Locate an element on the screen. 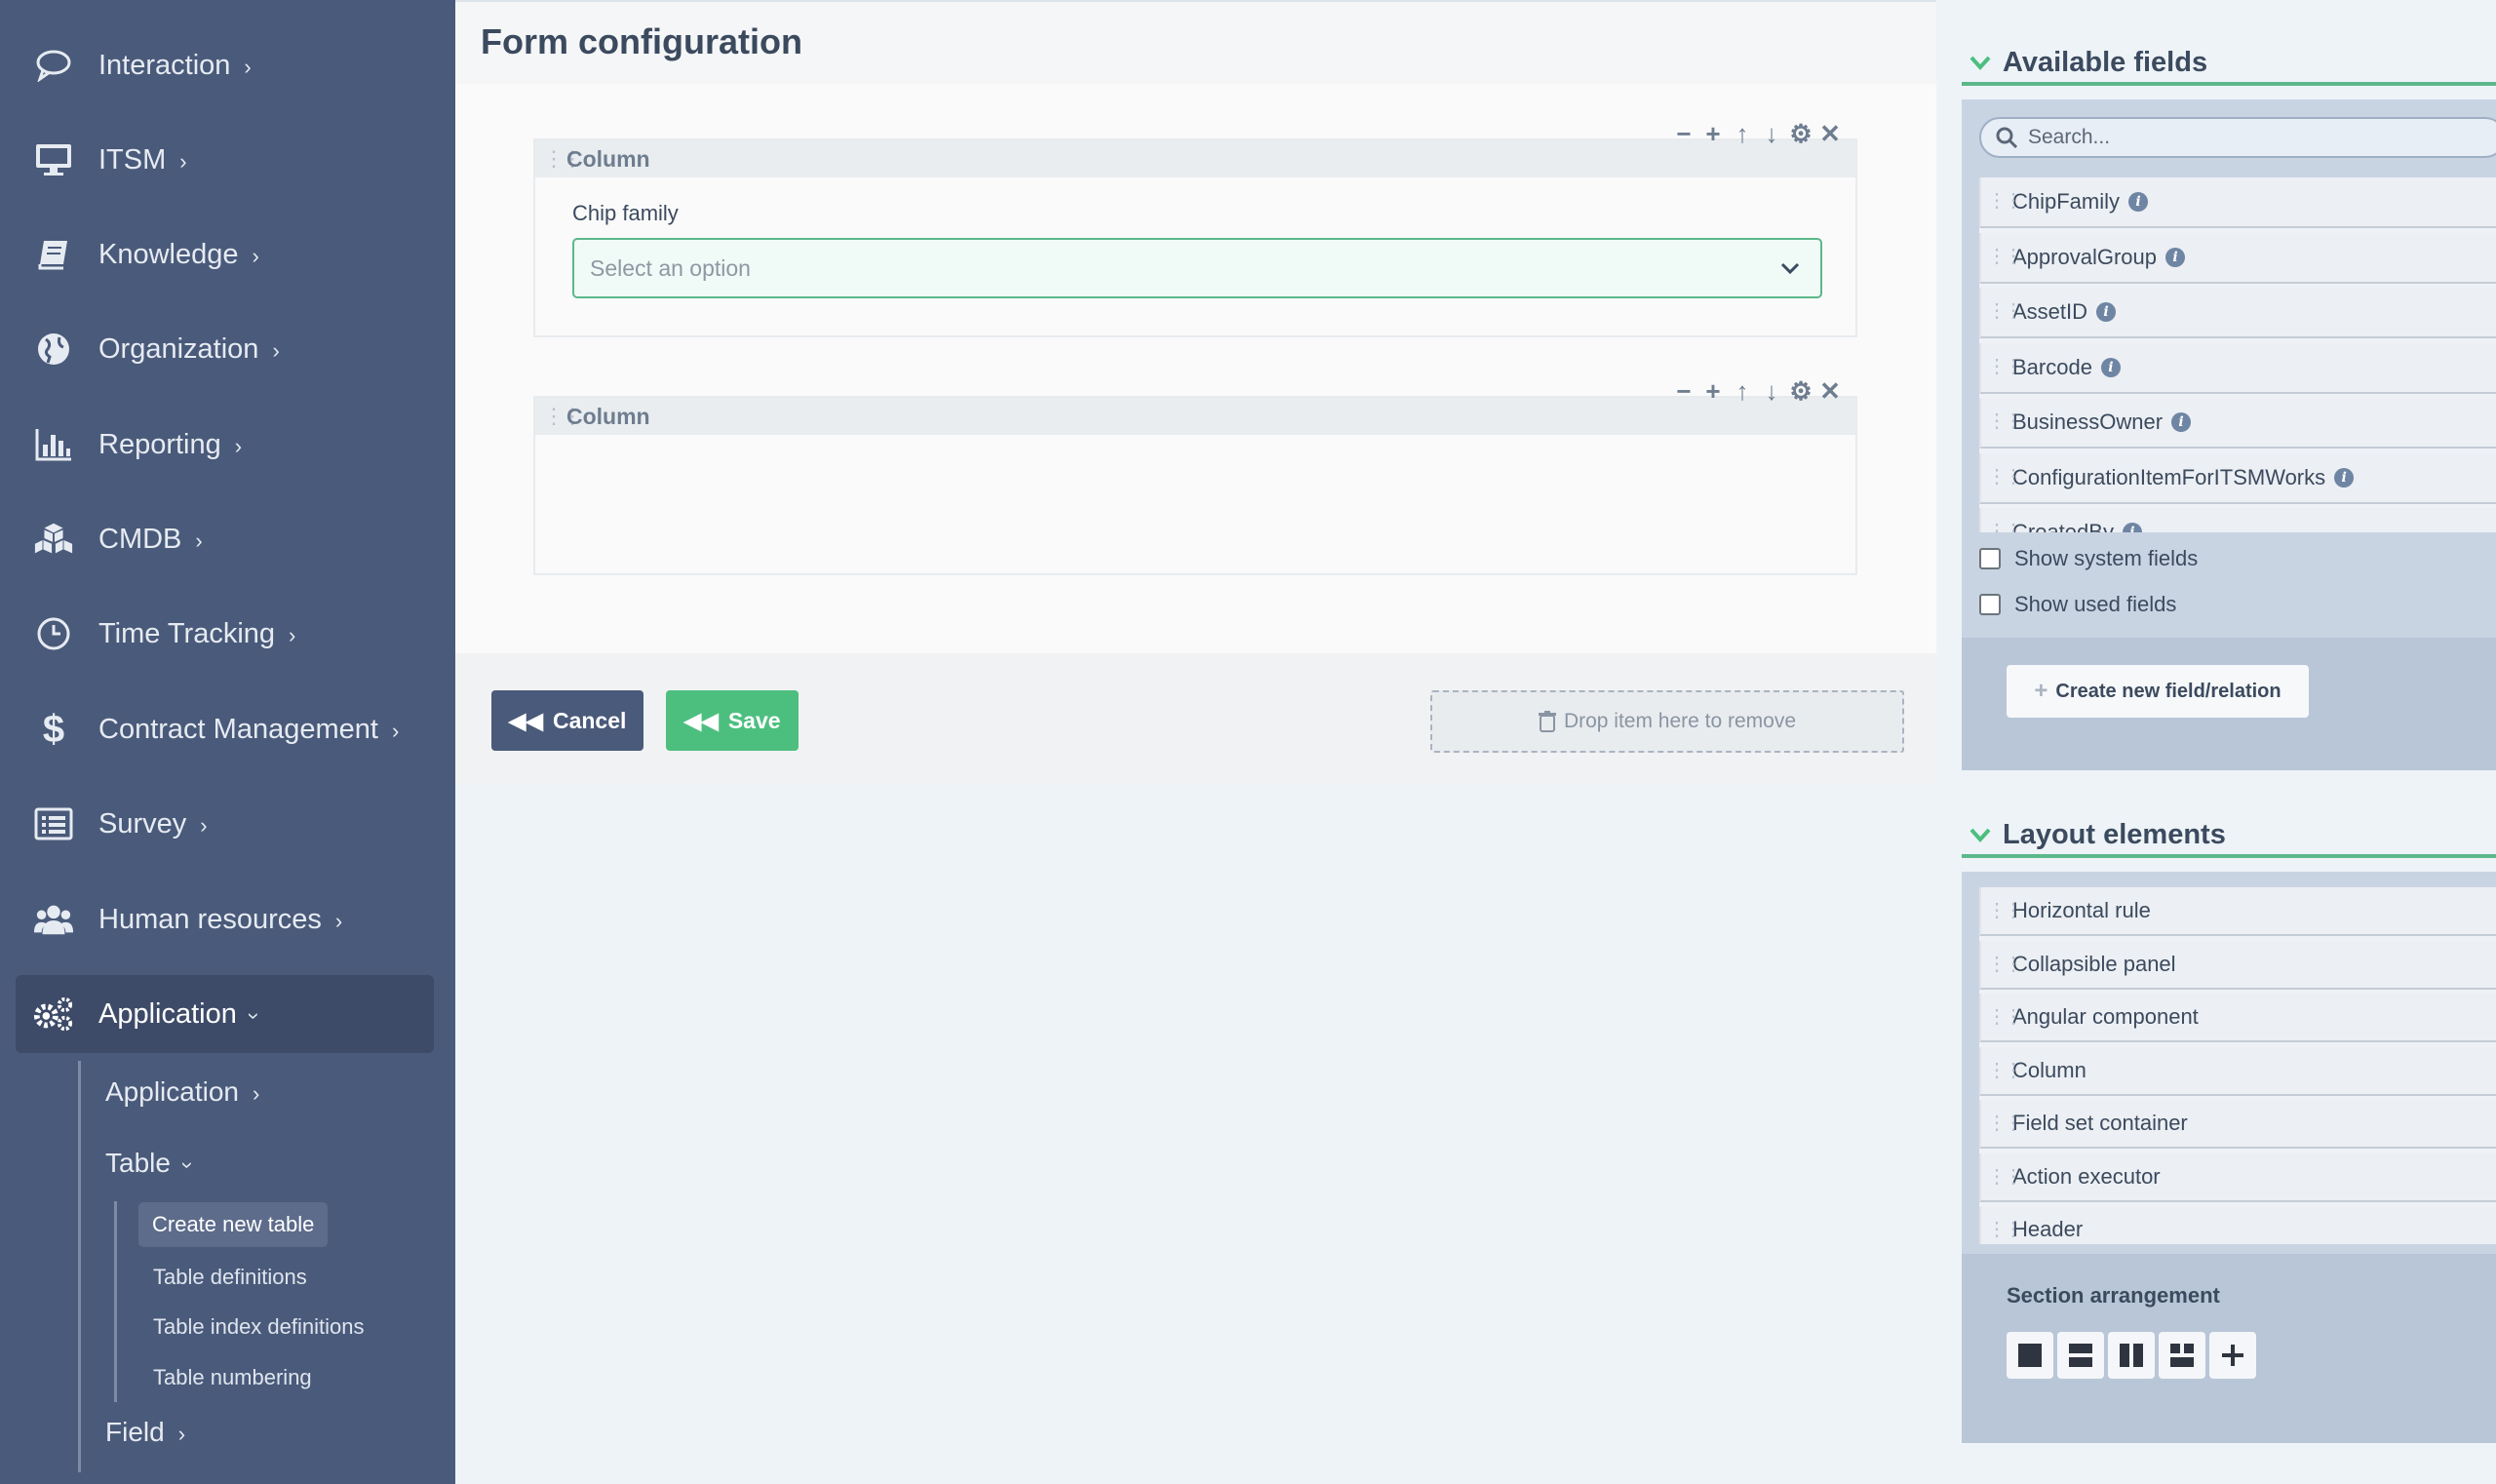 The height and width of the screenshot is (1484, 2496). layout-grid-icon is located at coordinates (2182, 1355).